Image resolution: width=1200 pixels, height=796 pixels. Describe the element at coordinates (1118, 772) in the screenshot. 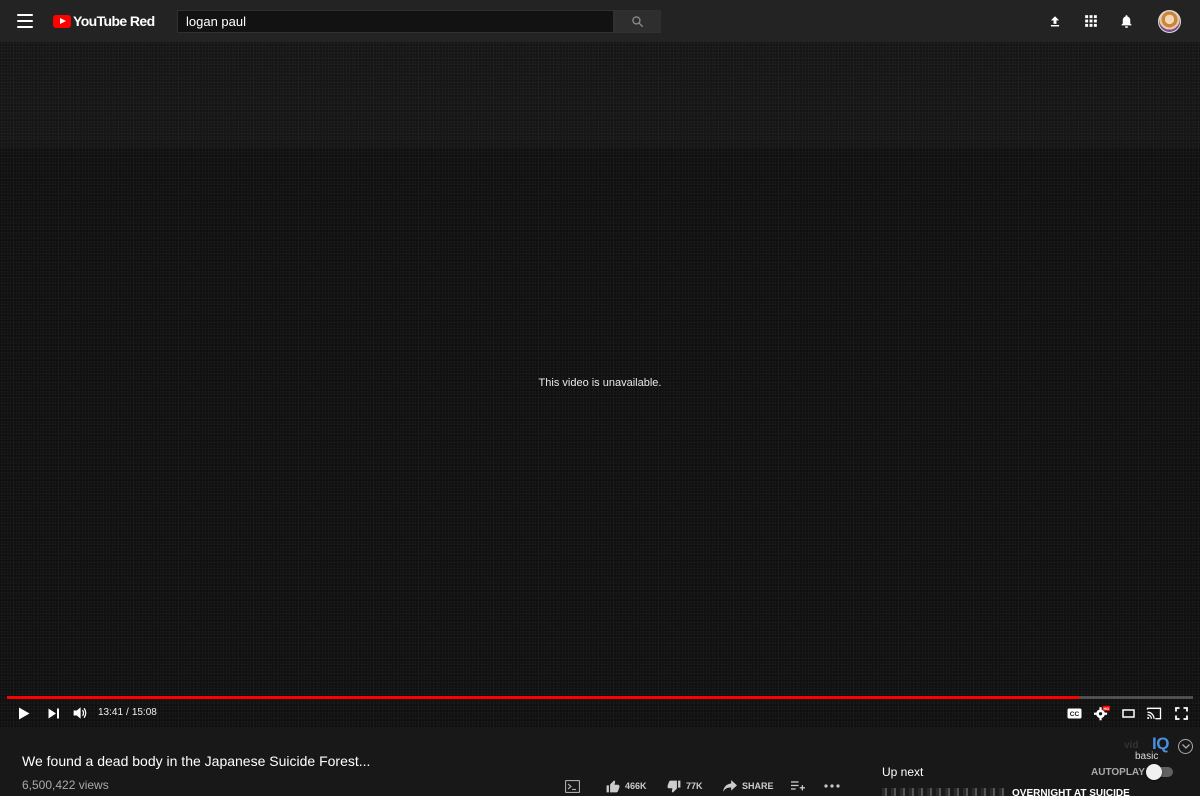

I see `autoplay-label: AUTOPLAY` at that location.